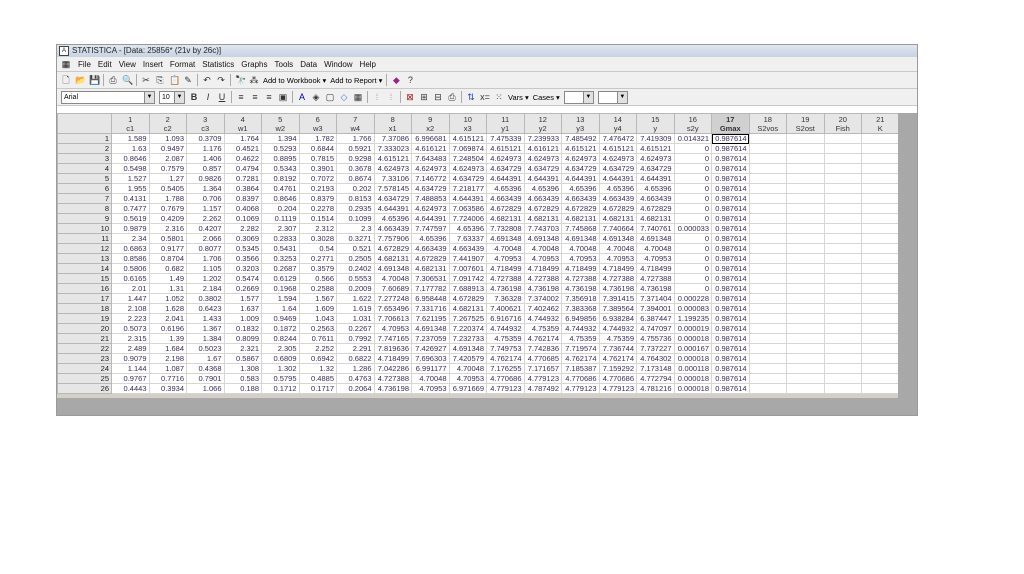 This screenshot has height=574, width=1024. Describe the element at coordinates (355, 298) in the screenshot. I see `cell-w4: 1.622` at that location.